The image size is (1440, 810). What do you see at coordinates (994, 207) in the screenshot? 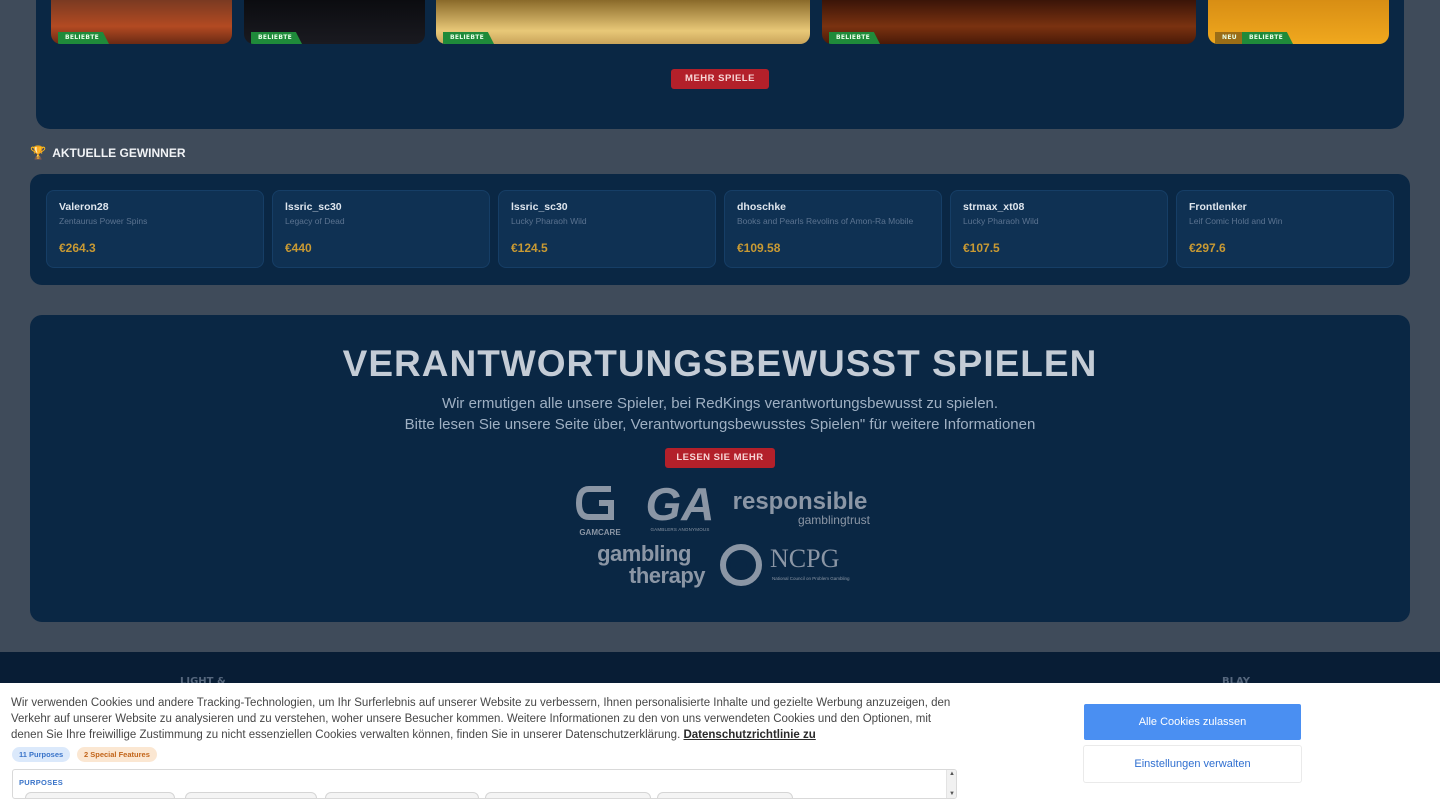
I see `winner-name: strmax_xt08` at bounding box center [994, 207].